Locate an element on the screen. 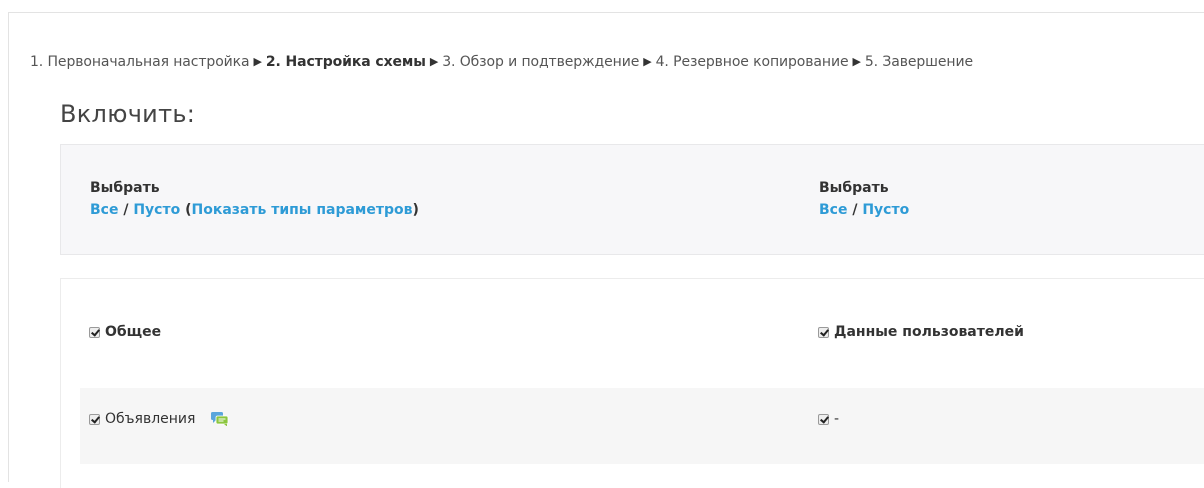  step-5: 5. Завершение is located at coordinates (918, 62).